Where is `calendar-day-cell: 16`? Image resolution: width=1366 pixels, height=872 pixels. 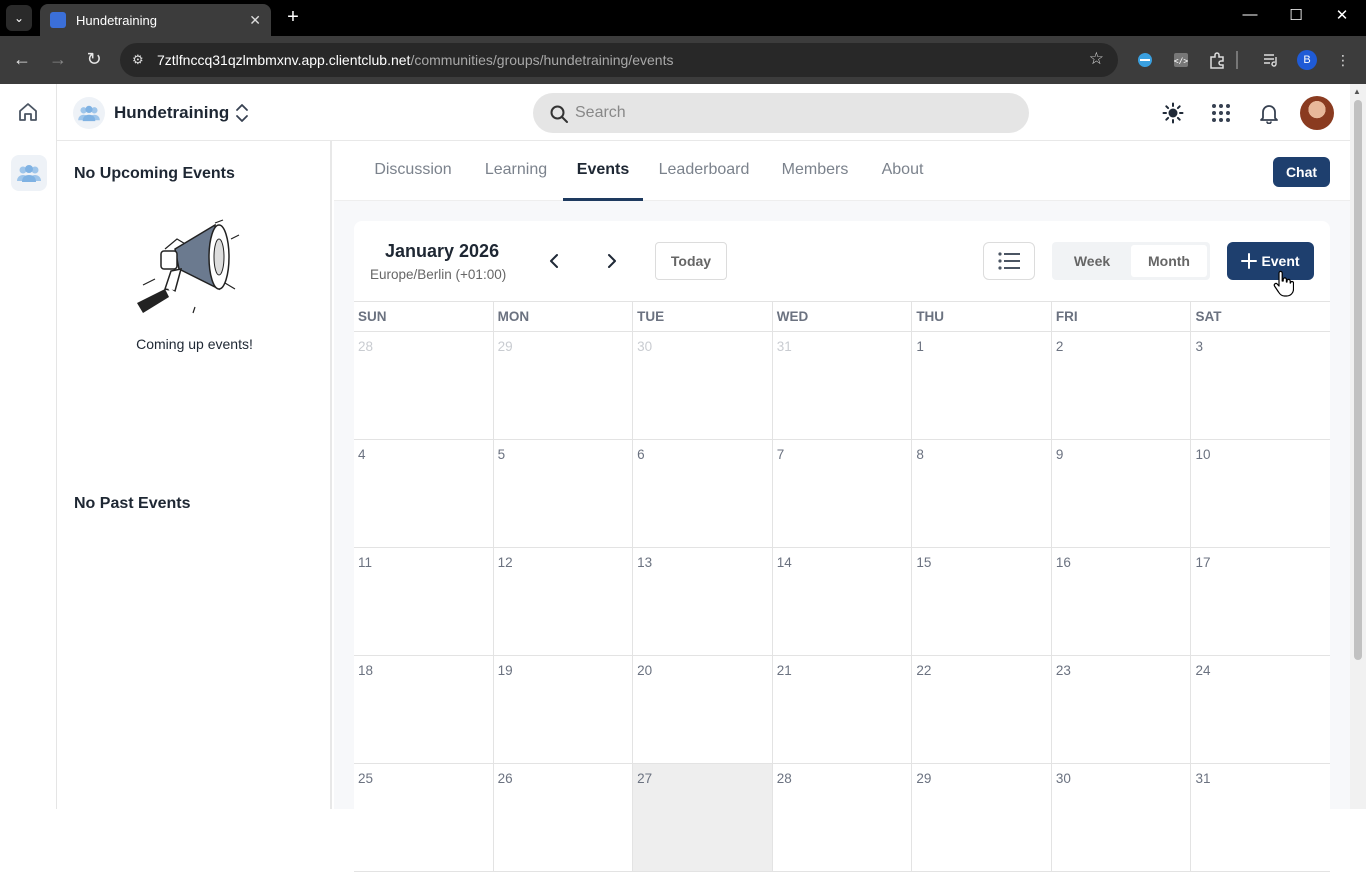 calendar-day-cell: 16 is located at coordinates (1120, 601).